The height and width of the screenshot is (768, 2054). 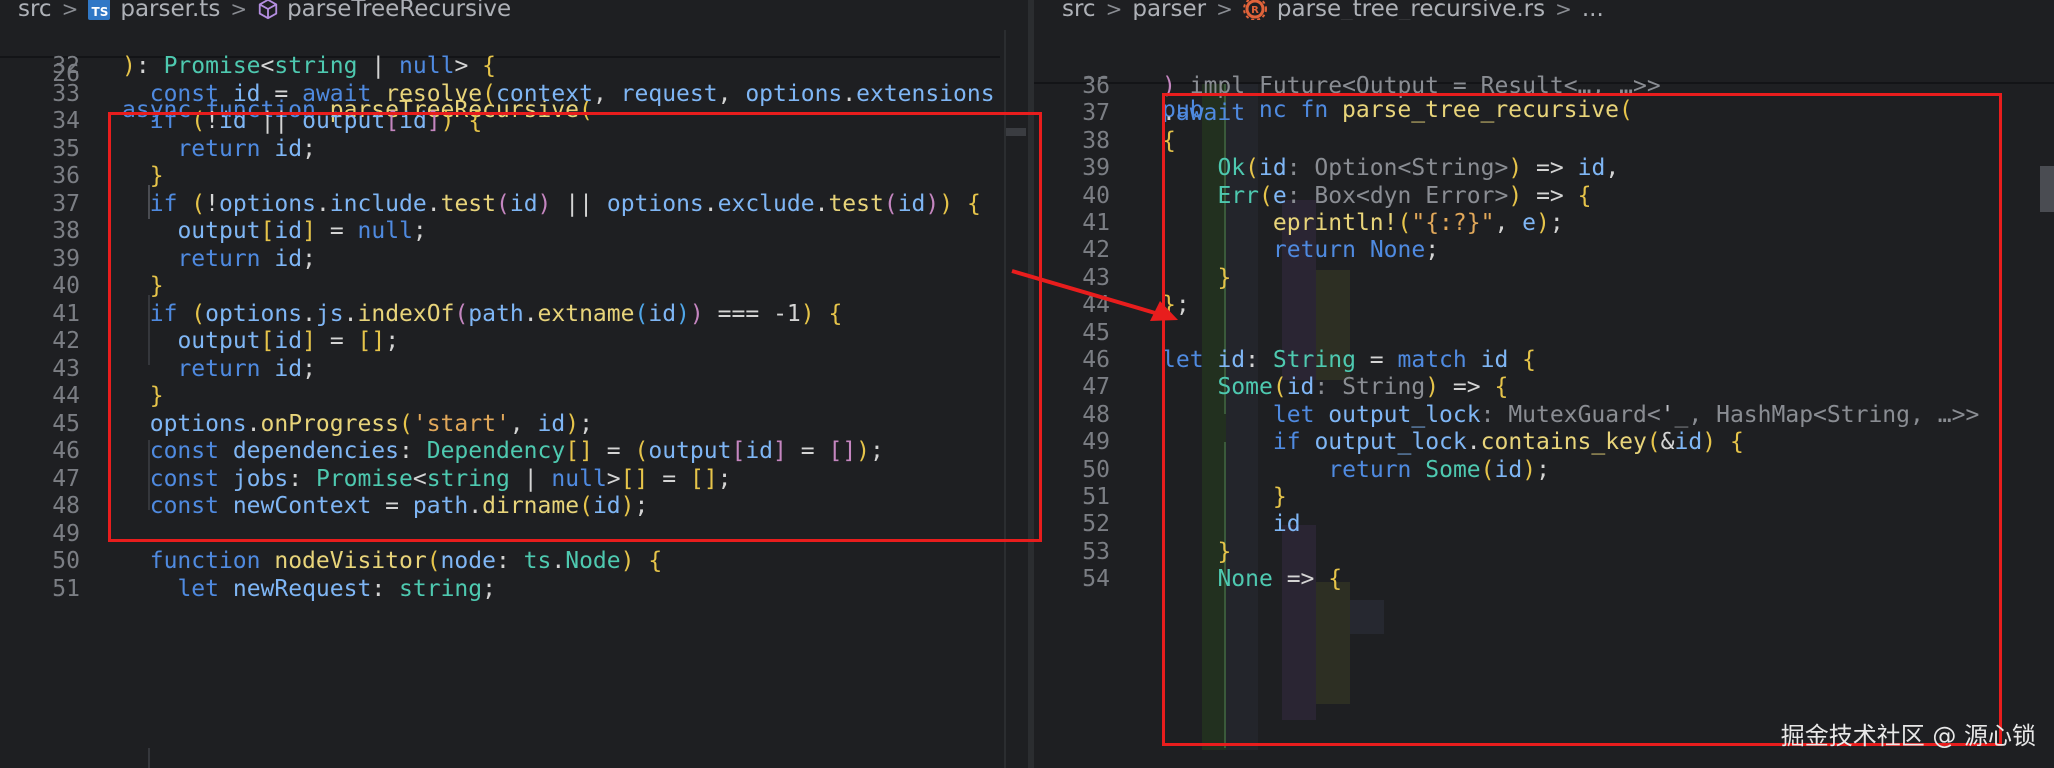 I want to click on breadcrumb-item-file: R parse_tree_recursive.rs, so click(x=1394, y=11).